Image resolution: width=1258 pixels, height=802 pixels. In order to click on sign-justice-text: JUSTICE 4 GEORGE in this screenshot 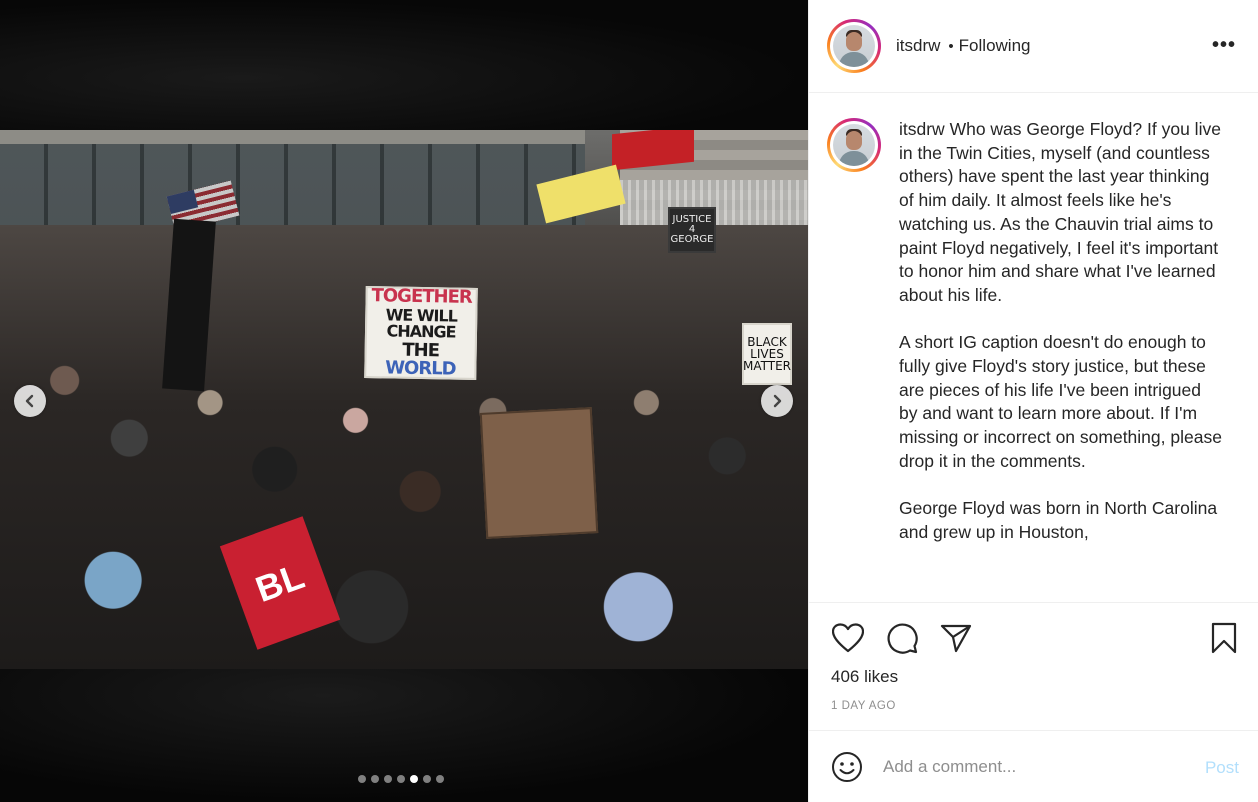, I will do `click(692, 229)`.